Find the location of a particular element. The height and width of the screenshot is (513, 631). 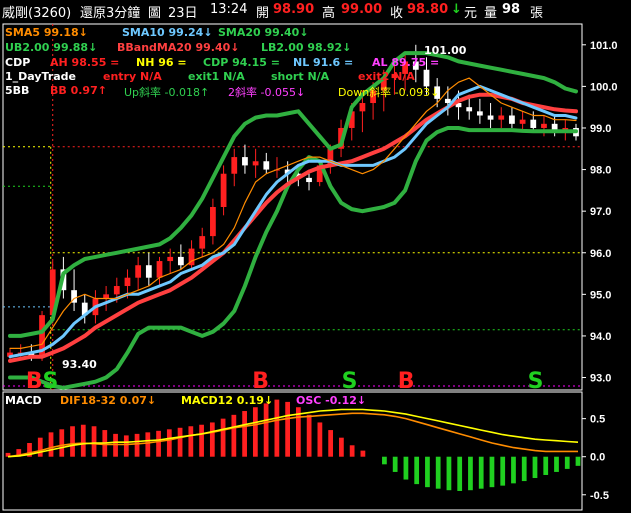

legend-2-slope: 2斜率 -0.055↓ is located at coordinates (267, 92).